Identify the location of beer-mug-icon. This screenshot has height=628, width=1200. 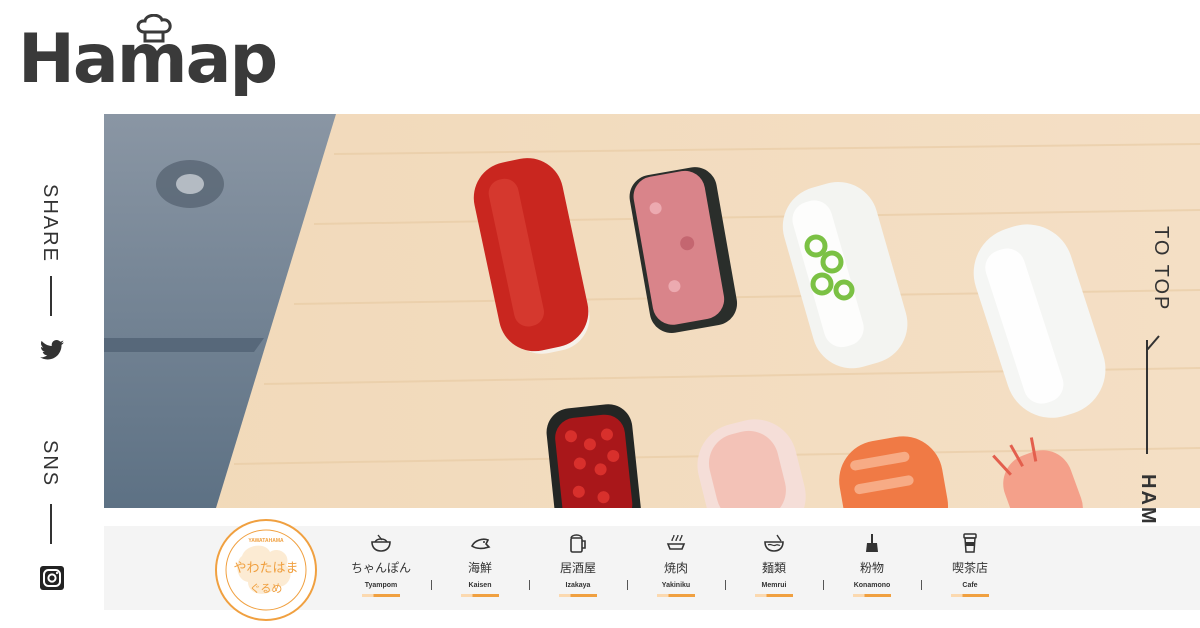
(578, 543).